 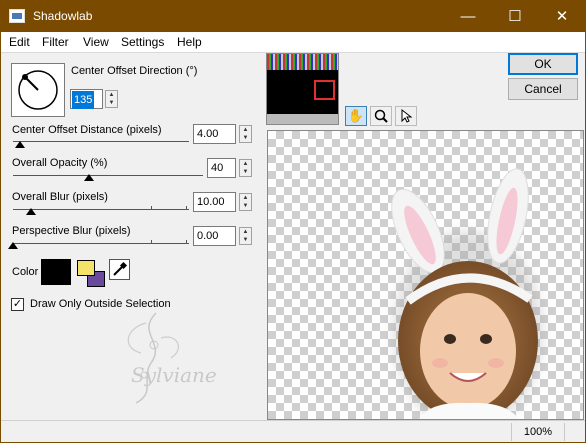 I want to click on direction-input: 135, so click(x=86, y=99).